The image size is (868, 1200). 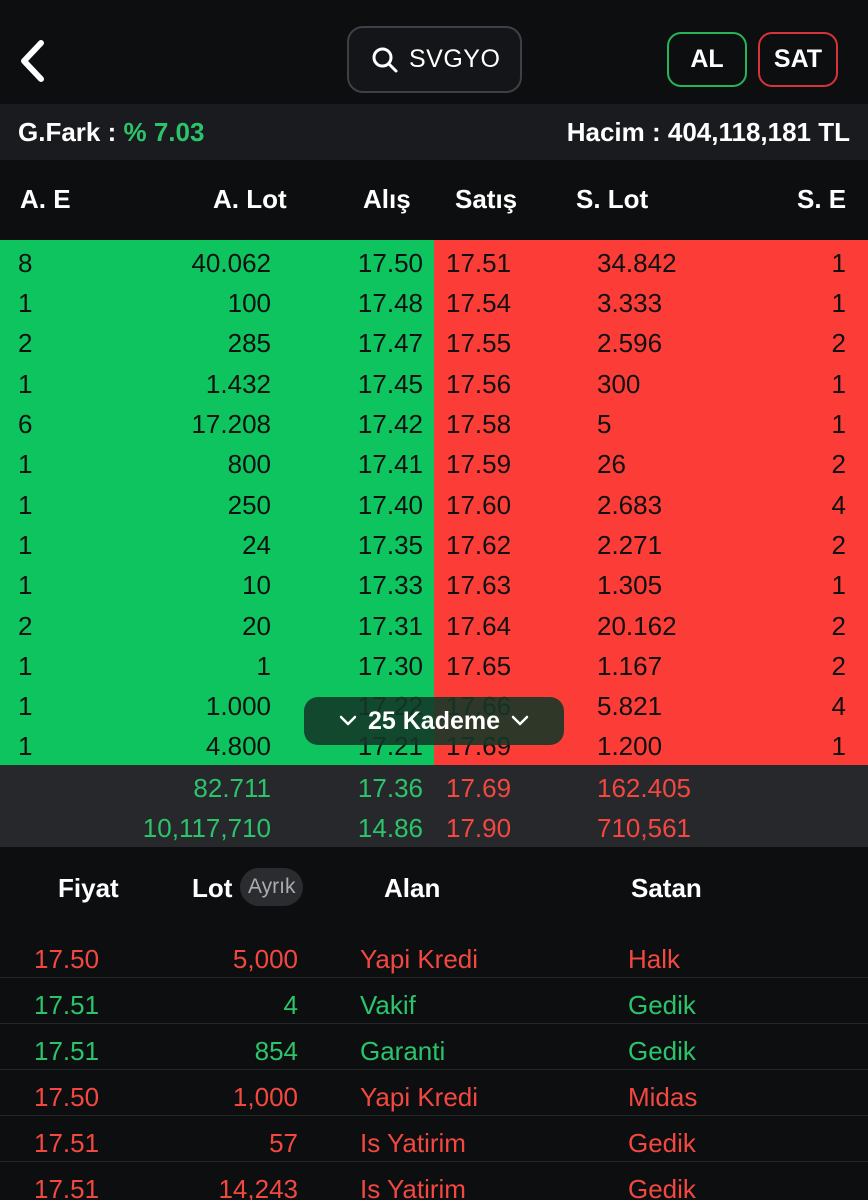 What do you see at coordinates (434, 59) in the screenshot?
I see `symbol-search-button: SVGYO` at bounding box center [434, 59].